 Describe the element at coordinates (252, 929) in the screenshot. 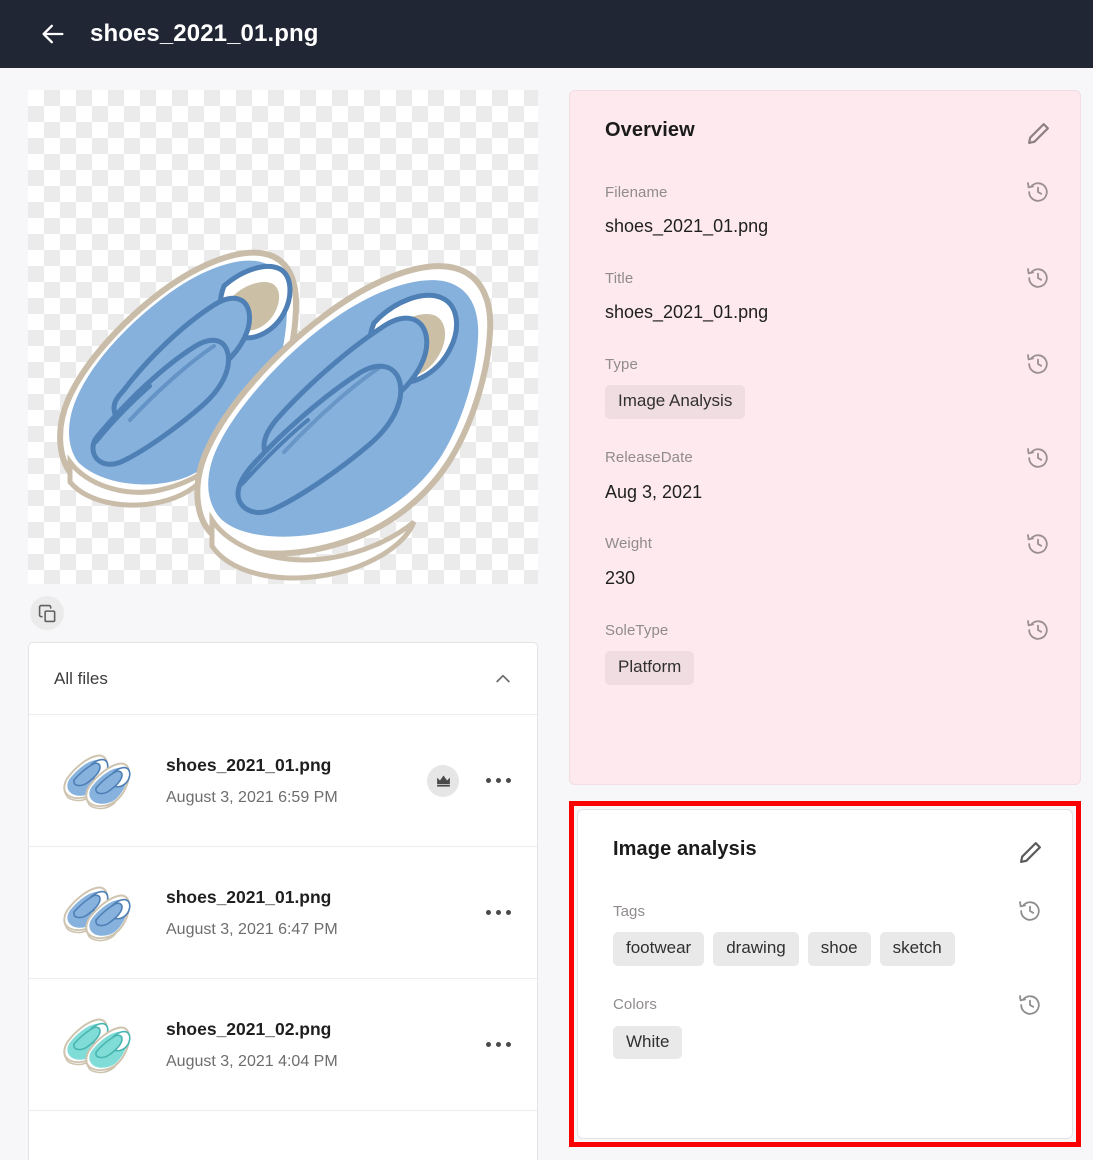

I see `file-date: August 3, 2021 6:47 PM` at that location.